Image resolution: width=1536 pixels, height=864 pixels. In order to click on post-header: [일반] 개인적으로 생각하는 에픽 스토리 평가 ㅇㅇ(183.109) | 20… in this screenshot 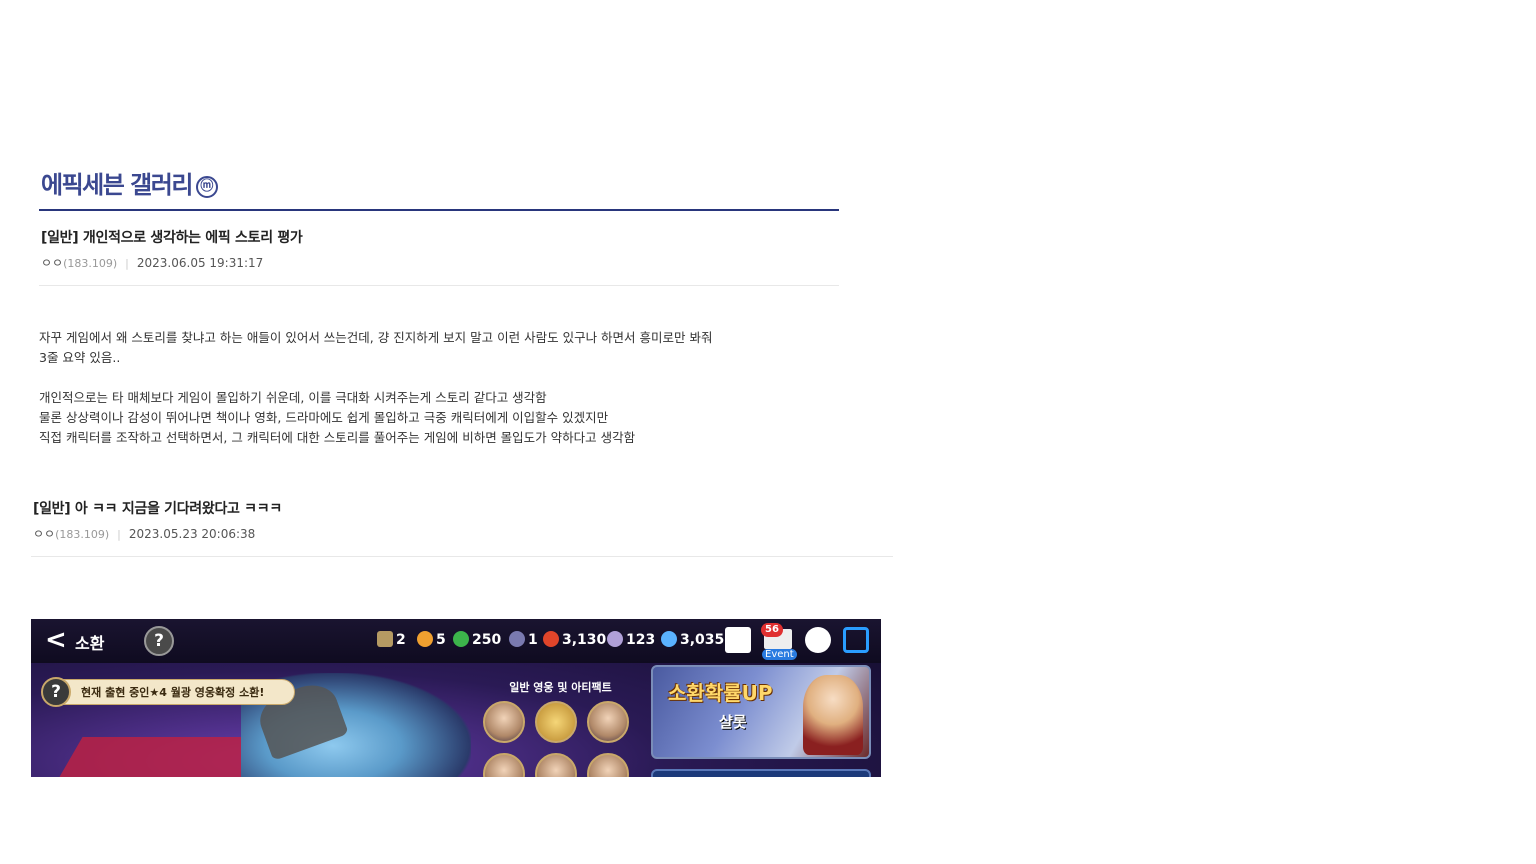, I will do `click(439, 256)`.